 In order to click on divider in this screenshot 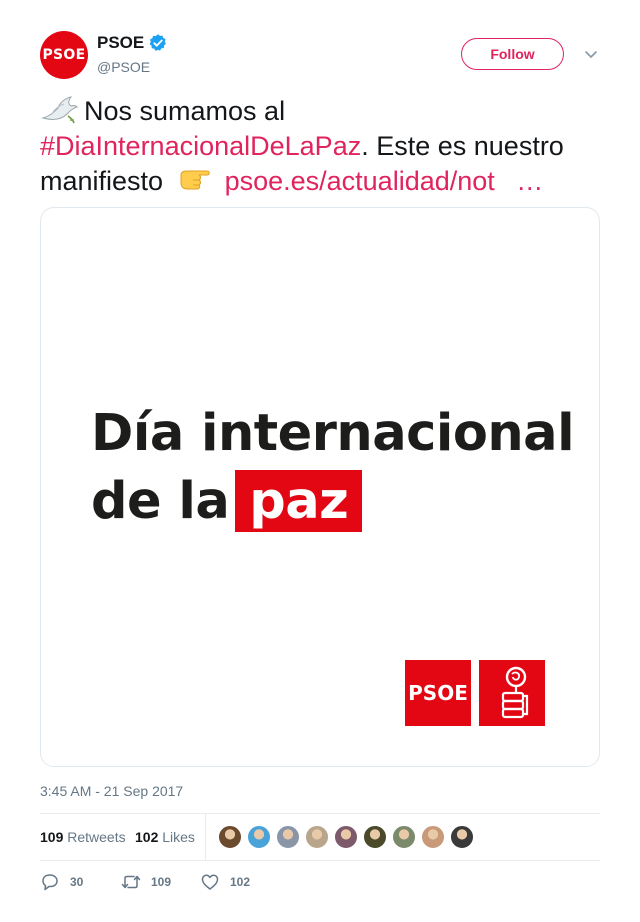, I will do `click(320, 860)`.